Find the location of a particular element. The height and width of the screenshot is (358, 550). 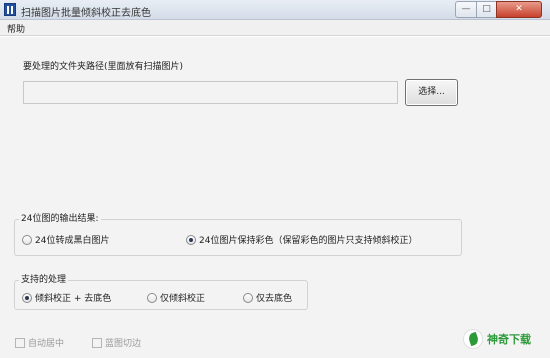

radio-keep-color: 24位图片保持彩色（保留彩色的图片只支持倾斜校正） is located at coordinates (301, 239).